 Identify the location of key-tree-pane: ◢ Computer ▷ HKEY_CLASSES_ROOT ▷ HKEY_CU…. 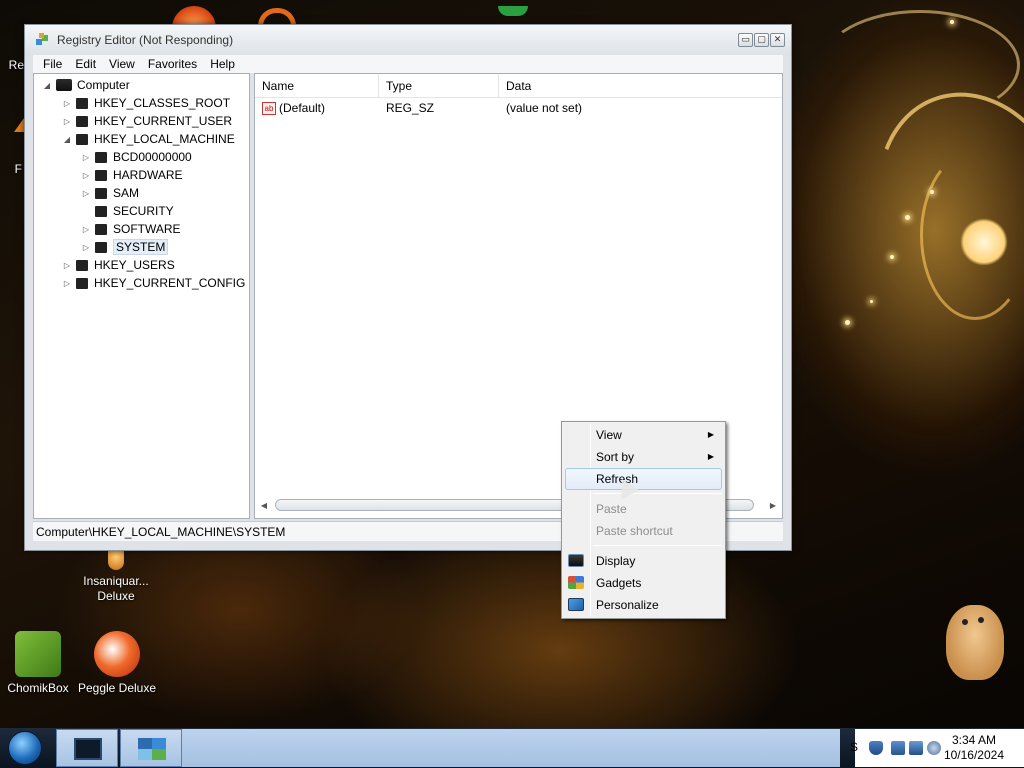
(141, 296).